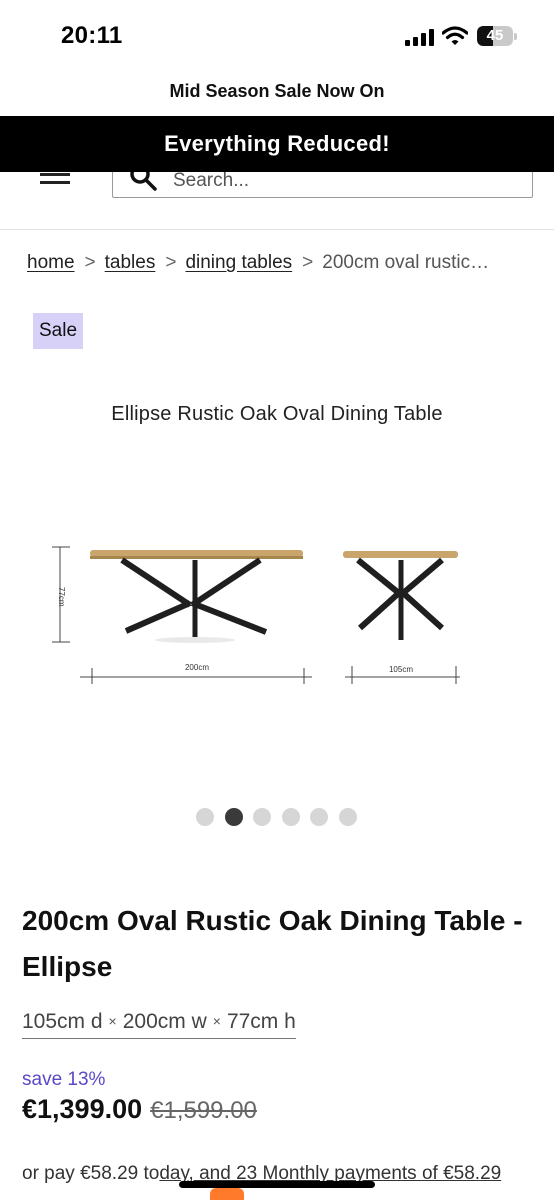 This screenshot has width=554, height=1200. Describe the element at coordinates (91, 1173) in the screenshot. I see `installment-prefix: or pay €58.29 to` at that location.